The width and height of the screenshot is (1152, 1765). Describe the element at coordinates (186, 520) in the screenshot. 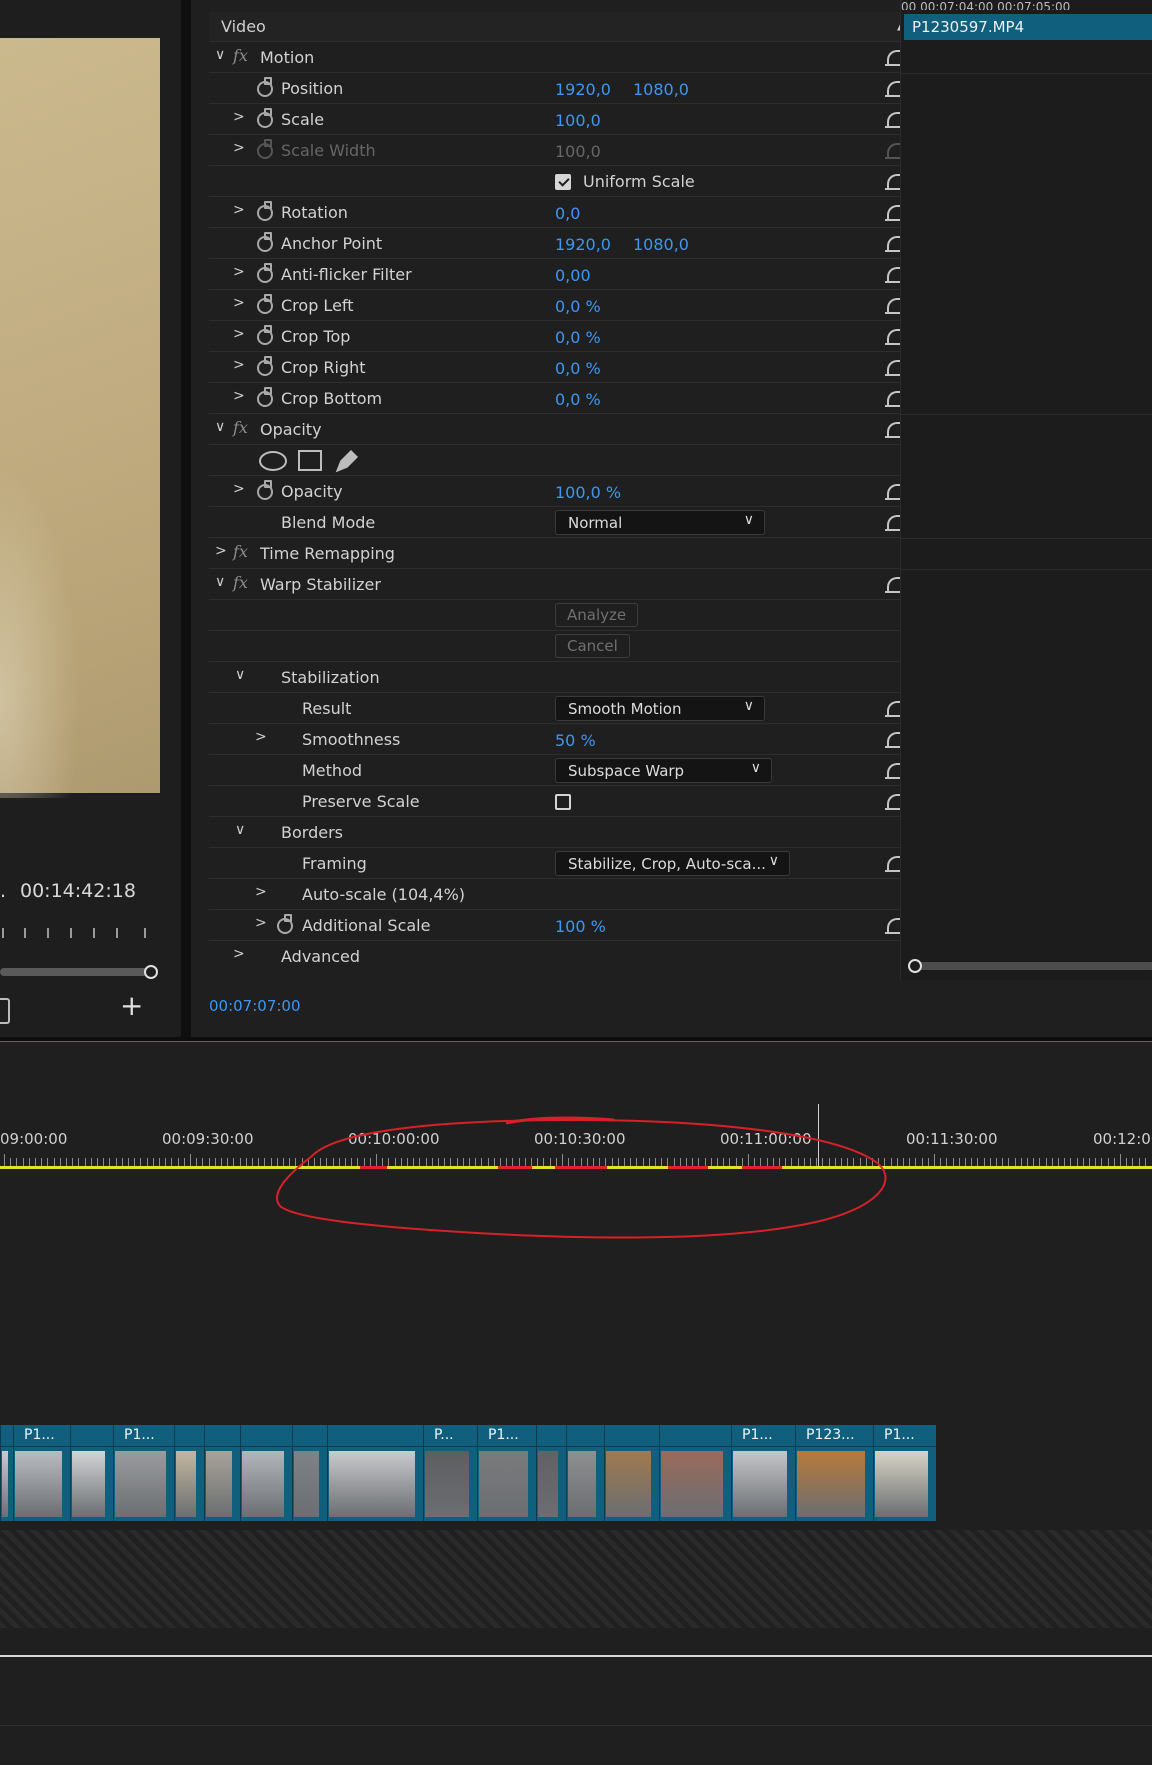

I see `panel-divider` at that location.